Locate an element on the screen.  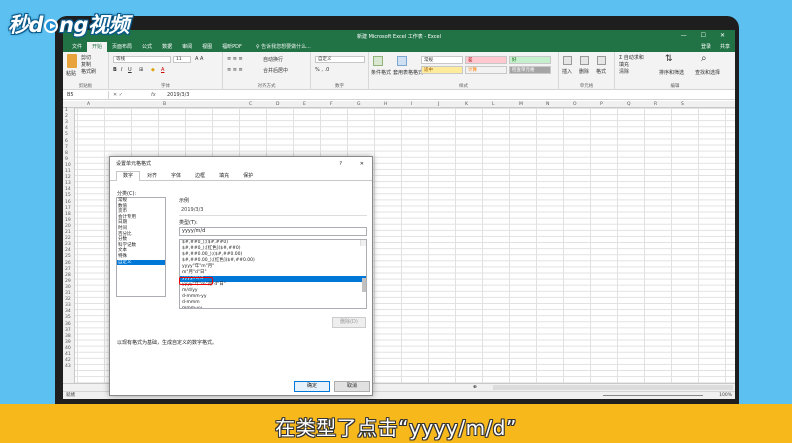
row-header: 25 is located at coordinates (68, 256).